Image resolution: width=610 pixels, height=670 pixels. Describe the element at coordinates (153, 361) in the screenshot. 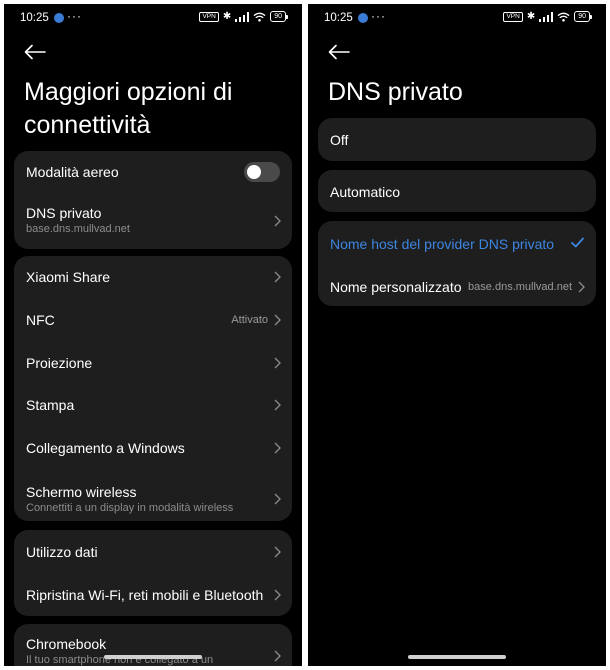

I see `projection-row: Proiezione` at that location.